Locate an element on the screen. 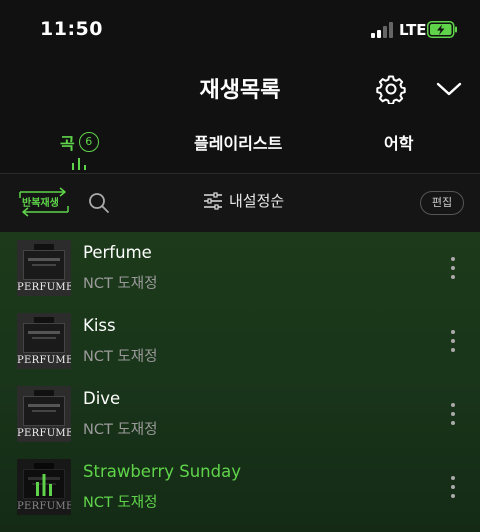 The width and height of the screenshot is (480, 532). tab-songs: 곡 6 is located at coordinates (79, 142).